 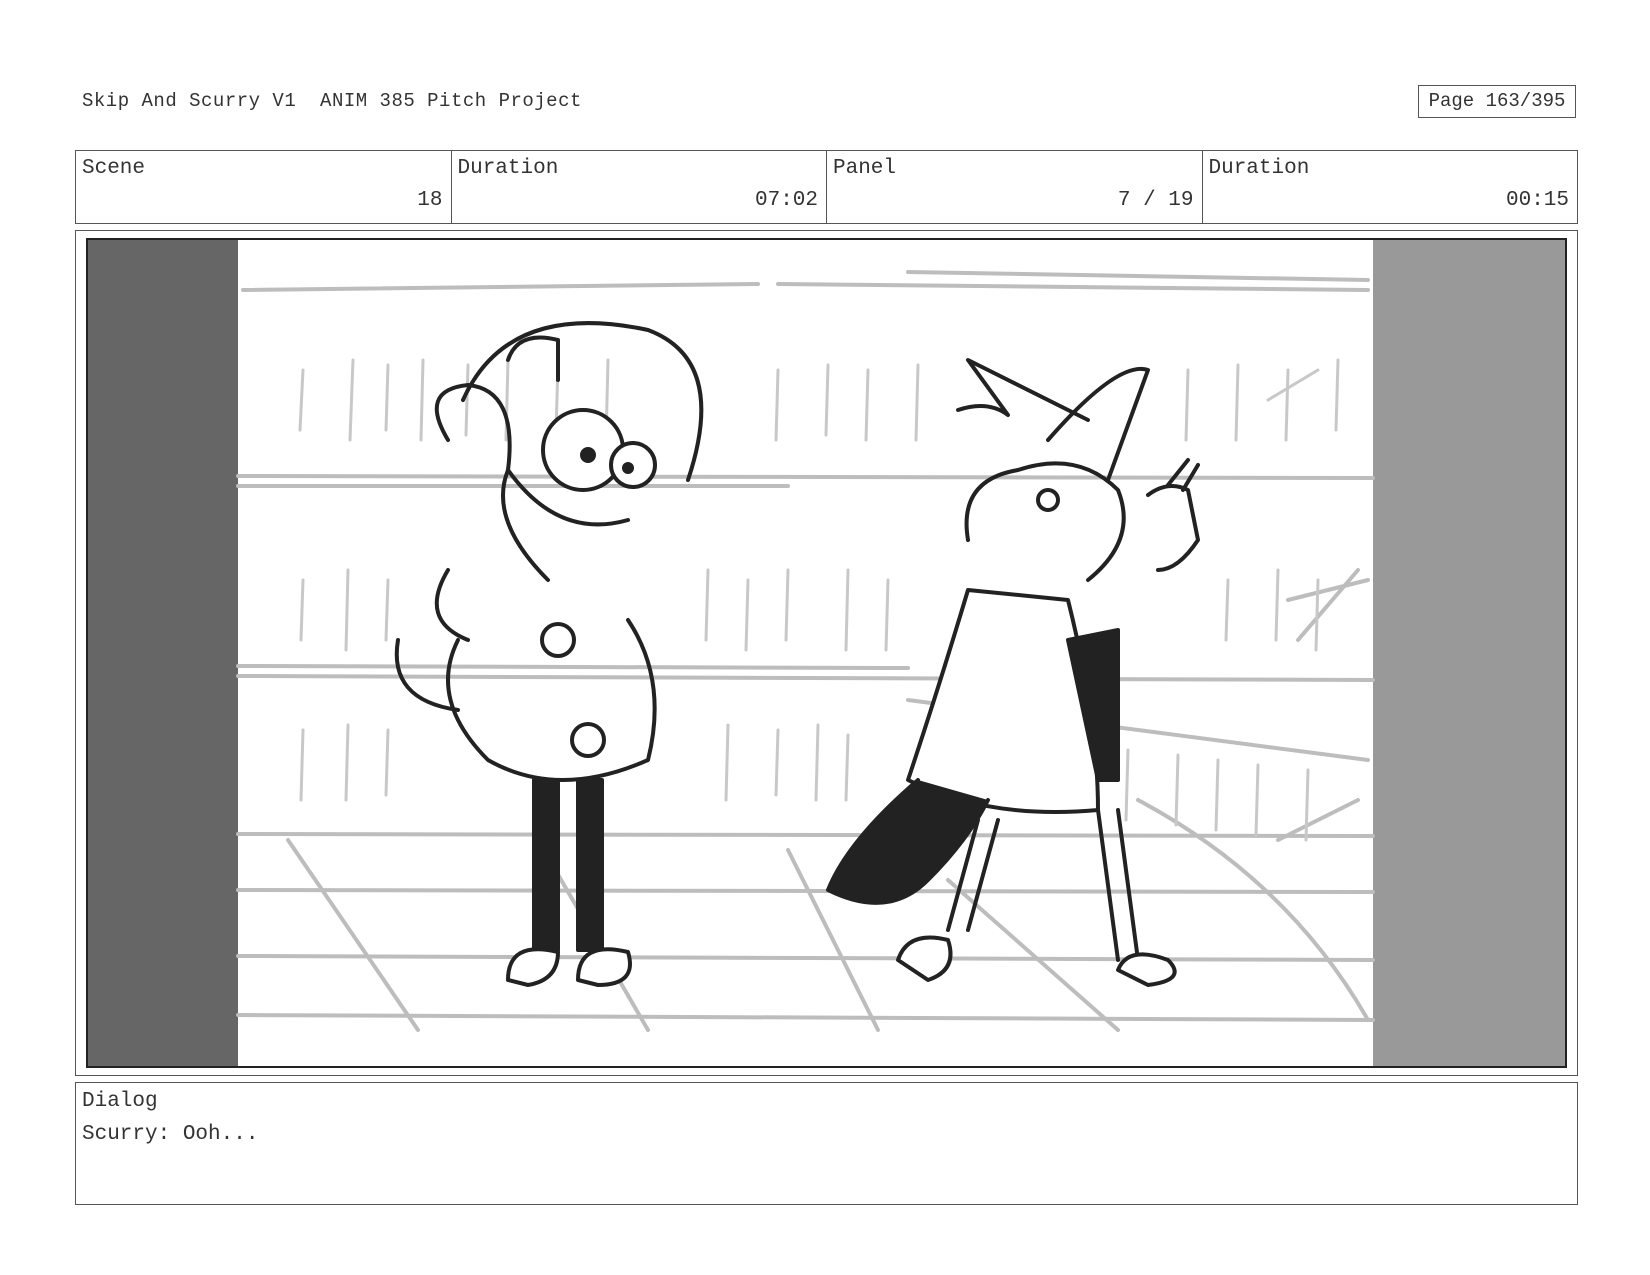 What do you see at coordinates (163, 653) in the screenshot?
I see `letterbox-left` at bounding box center [163, 653].